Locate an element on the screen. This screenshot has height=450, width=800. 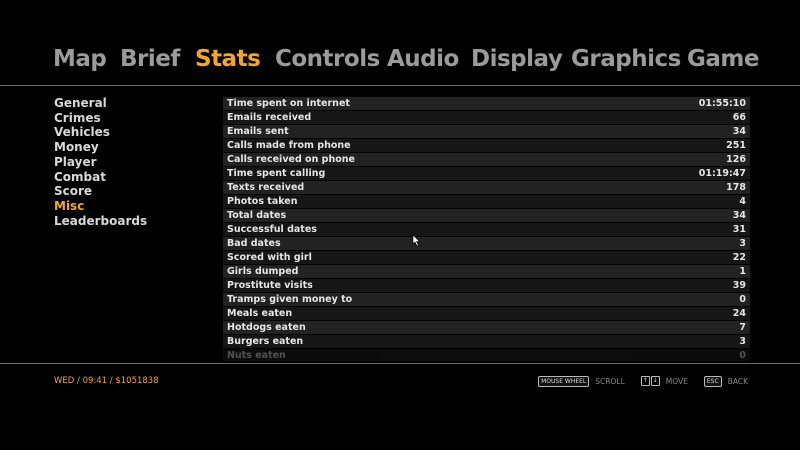
move-hint-label: MOVE is located at coordinates (676, 381).